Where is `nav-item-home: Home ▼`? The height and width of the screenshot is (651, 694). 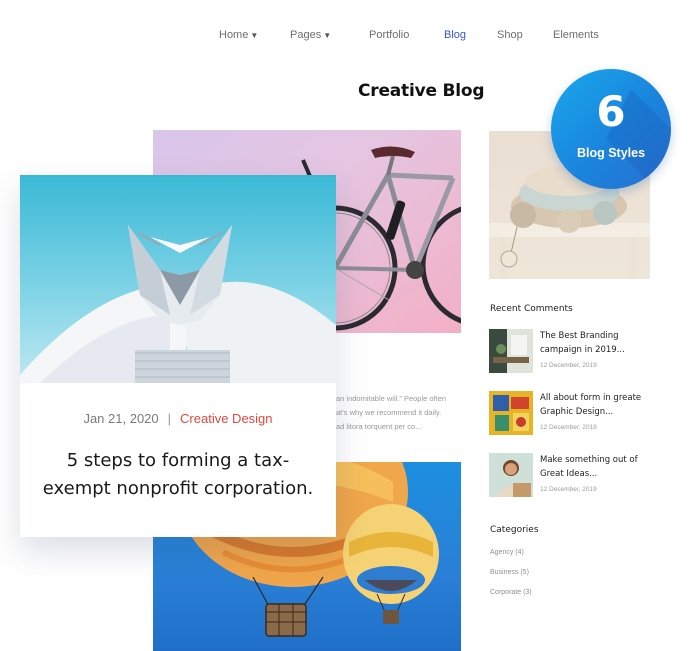 nav-item-home: Home ▼ is located at coordinates (238, 35).